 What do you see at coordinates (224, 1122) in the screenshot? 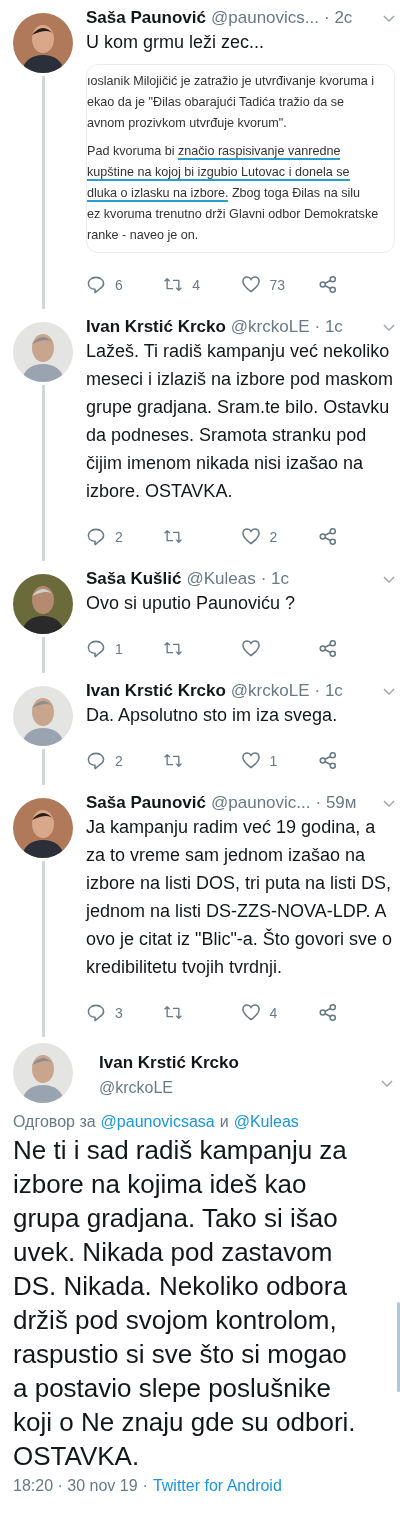
I see `reply-to-joiner: и` at bounding box center [224, 1122].